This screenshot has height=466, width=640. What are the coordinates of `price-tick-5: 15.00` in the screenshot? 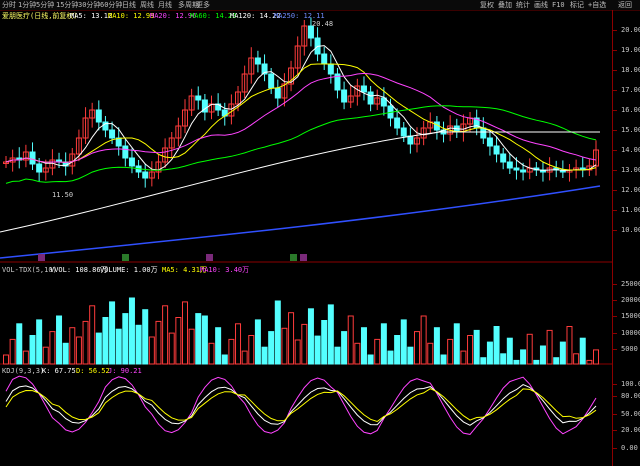 It's located at (630, 130).